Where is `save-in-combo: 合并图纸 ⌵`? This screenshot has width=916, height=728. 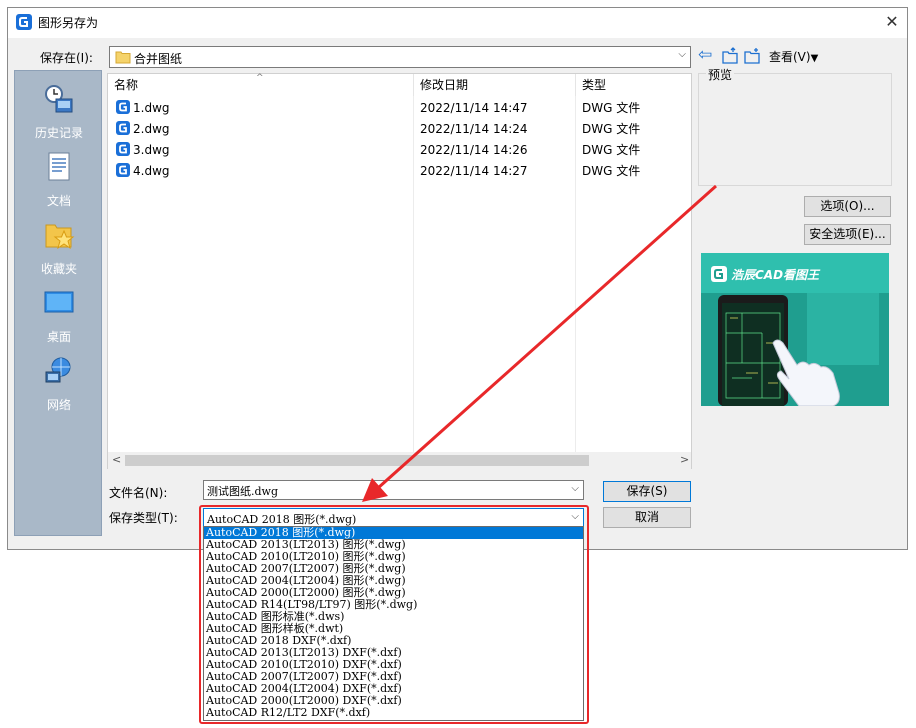 save-in-combo: 合并图纸 ⌵ is located at coordinates (400, 57).